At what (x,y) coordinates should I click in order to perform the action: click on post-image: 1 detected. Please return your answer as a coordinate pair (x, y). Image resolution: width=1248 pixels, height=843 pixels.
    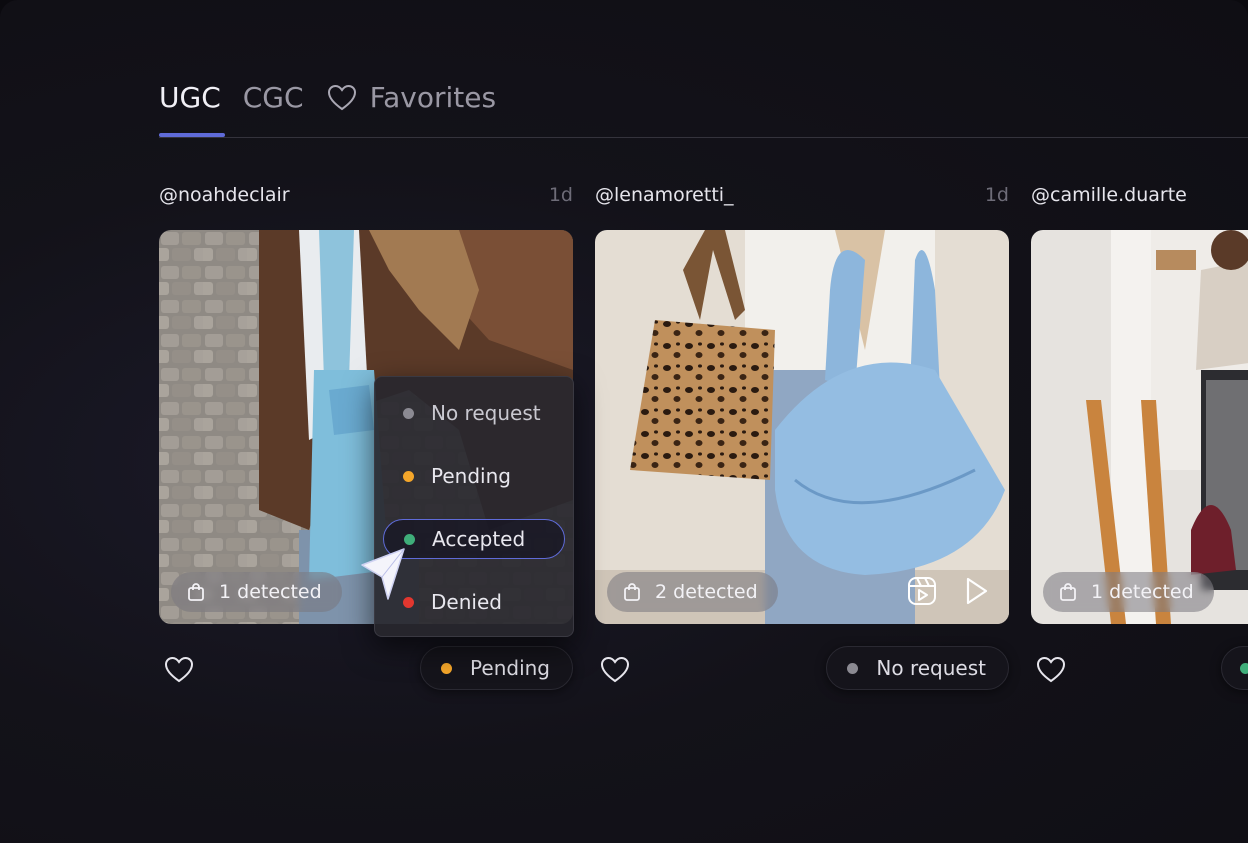
    Looking at the image, I should click on (1139, 427).